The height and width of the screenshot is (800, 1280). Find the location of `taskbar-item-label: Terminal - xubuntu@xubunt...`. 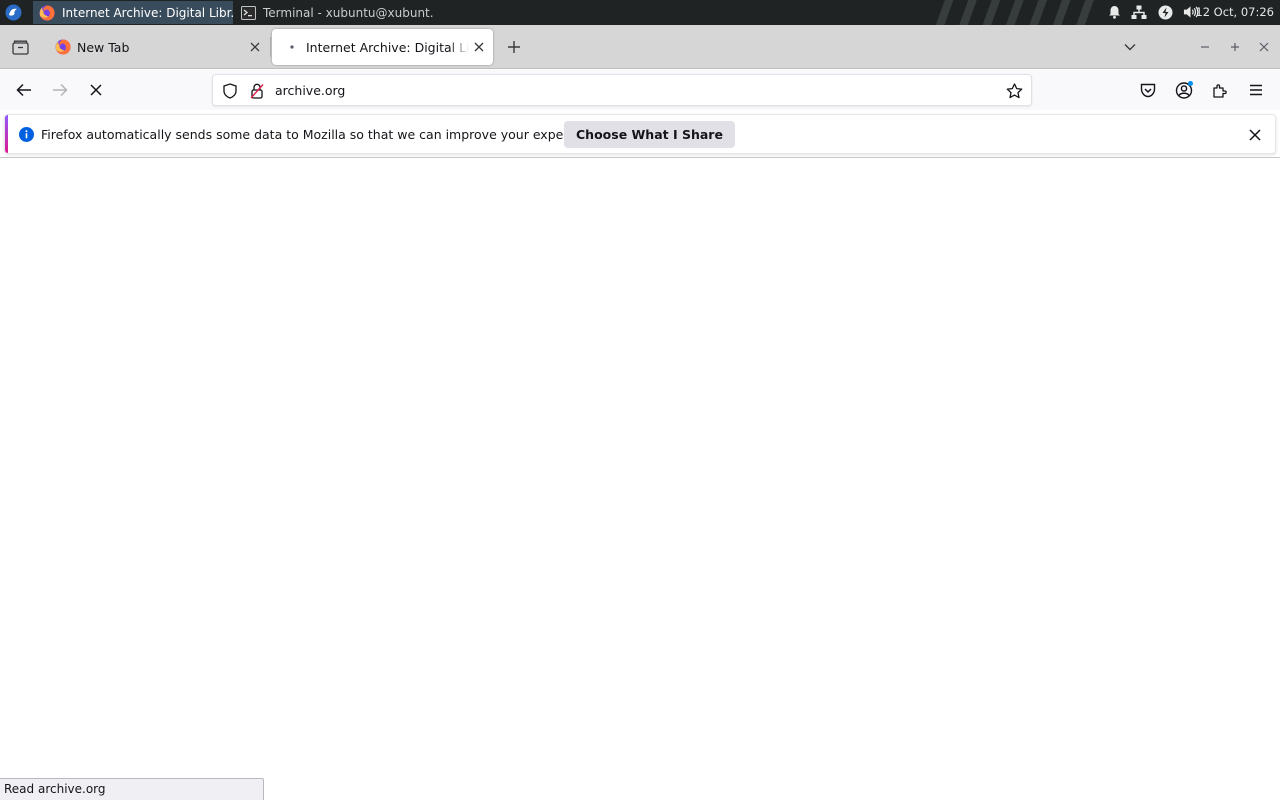

taskbar-item-label: Terminal - xubuntu@xubunt... is located at coordinates (348, 12).